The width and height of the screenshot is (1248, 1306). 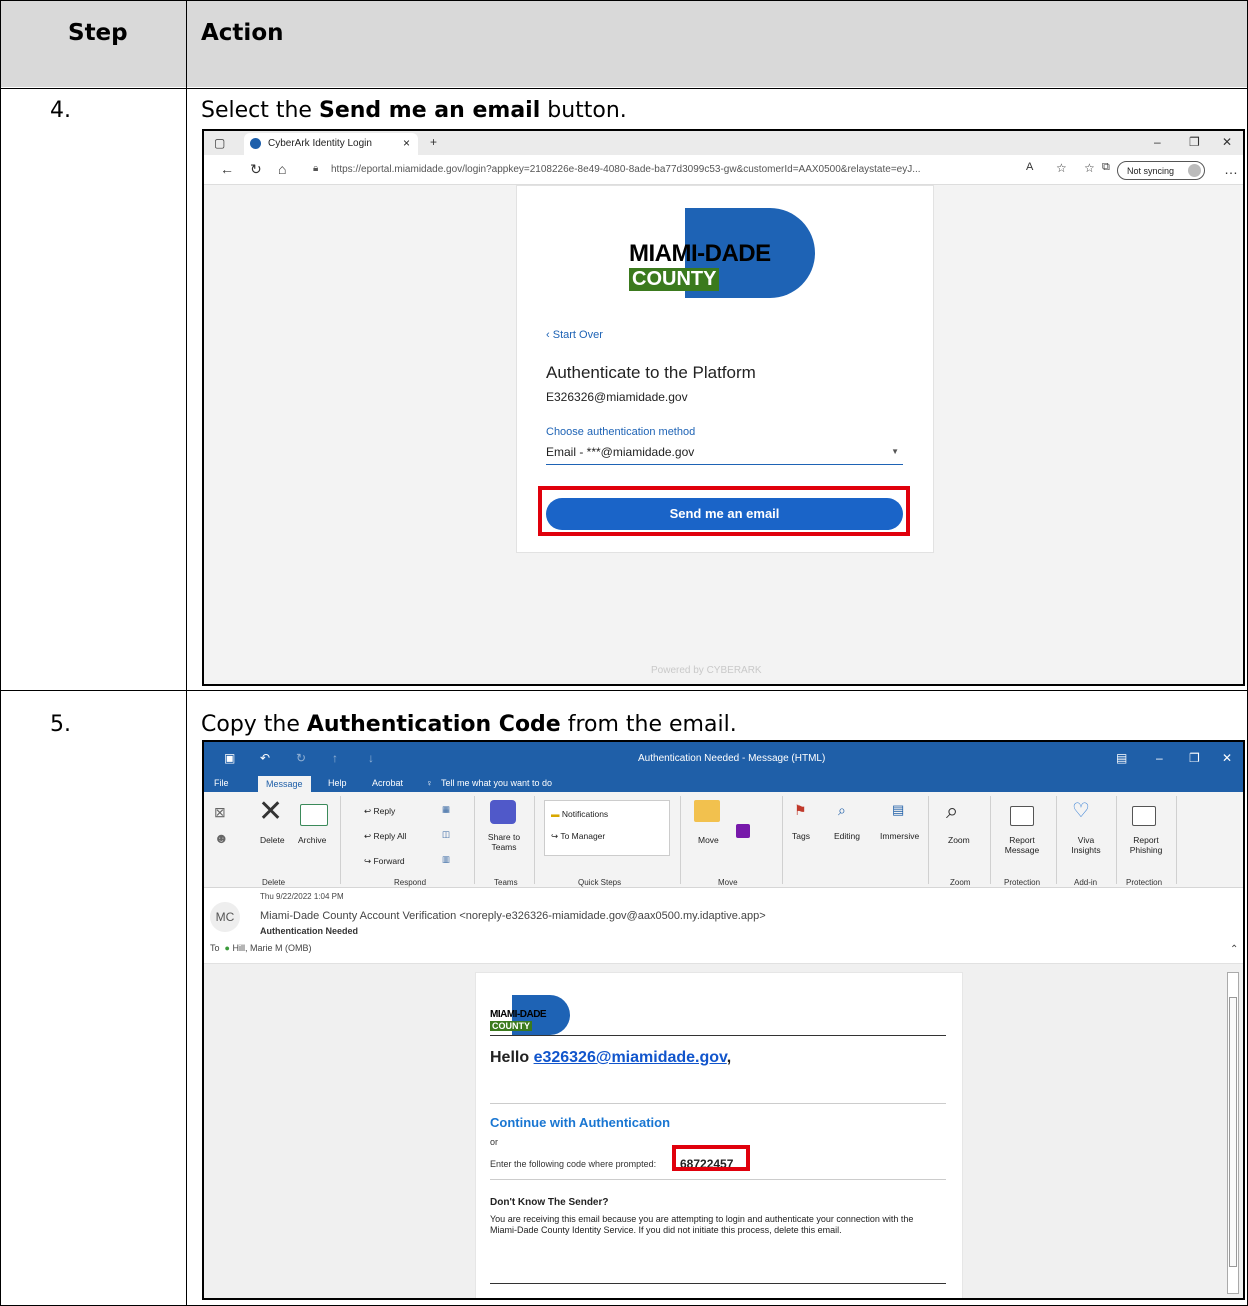 I want to click on zoom-icon: ⌕, so click(x=952, y=811).